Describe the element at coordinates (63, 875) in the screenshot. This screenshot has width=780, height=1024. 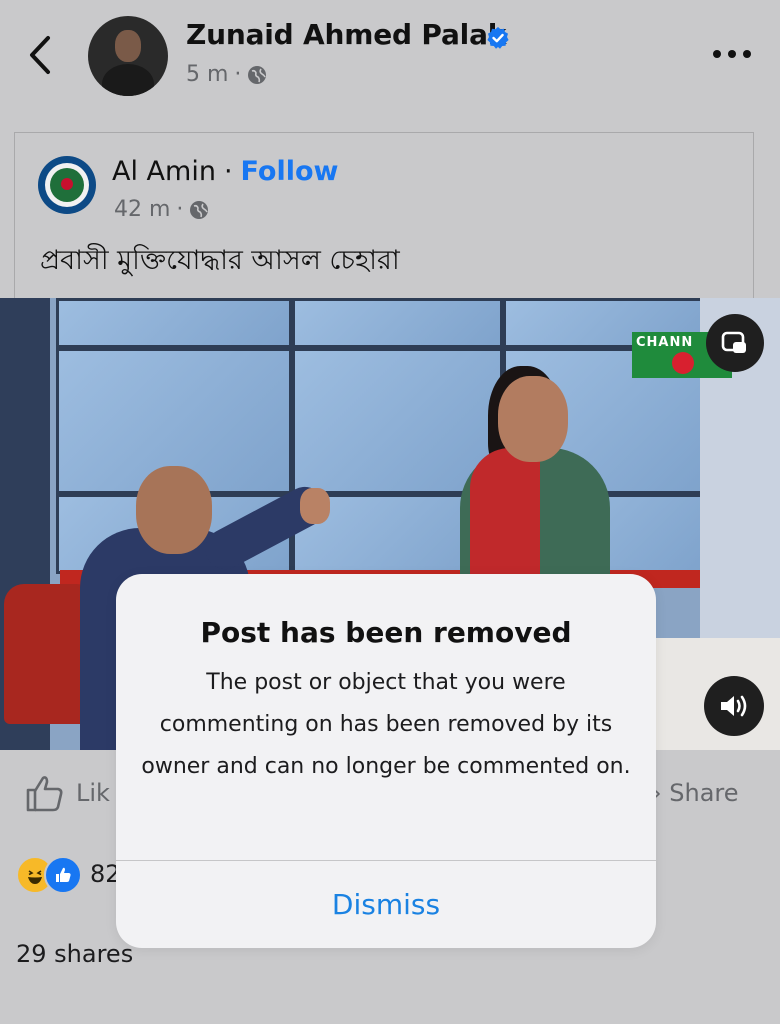
I see `like-reaction-icon` at that location.